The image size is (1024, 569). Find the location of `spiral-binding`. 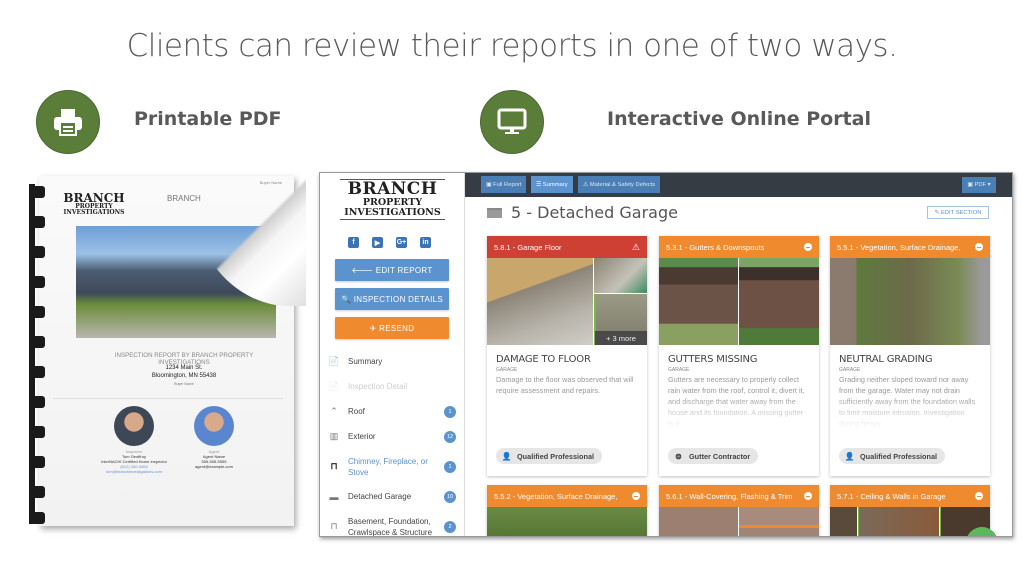

spiral-binding is located at coordinates (36, 354).